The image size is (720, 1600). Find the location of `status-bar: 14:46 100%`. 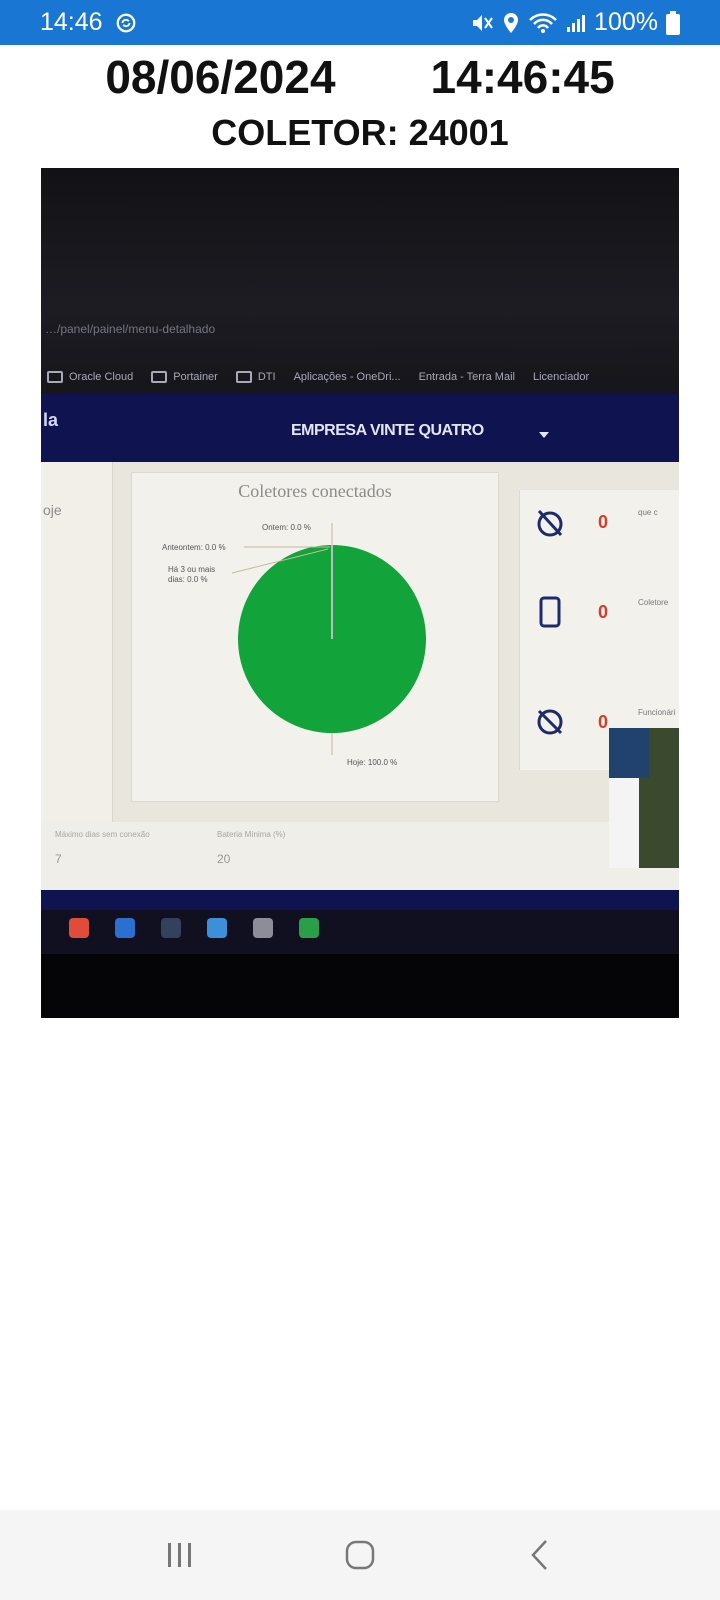

status-bar: 14:46 100% is located at coordinates (360, 22).